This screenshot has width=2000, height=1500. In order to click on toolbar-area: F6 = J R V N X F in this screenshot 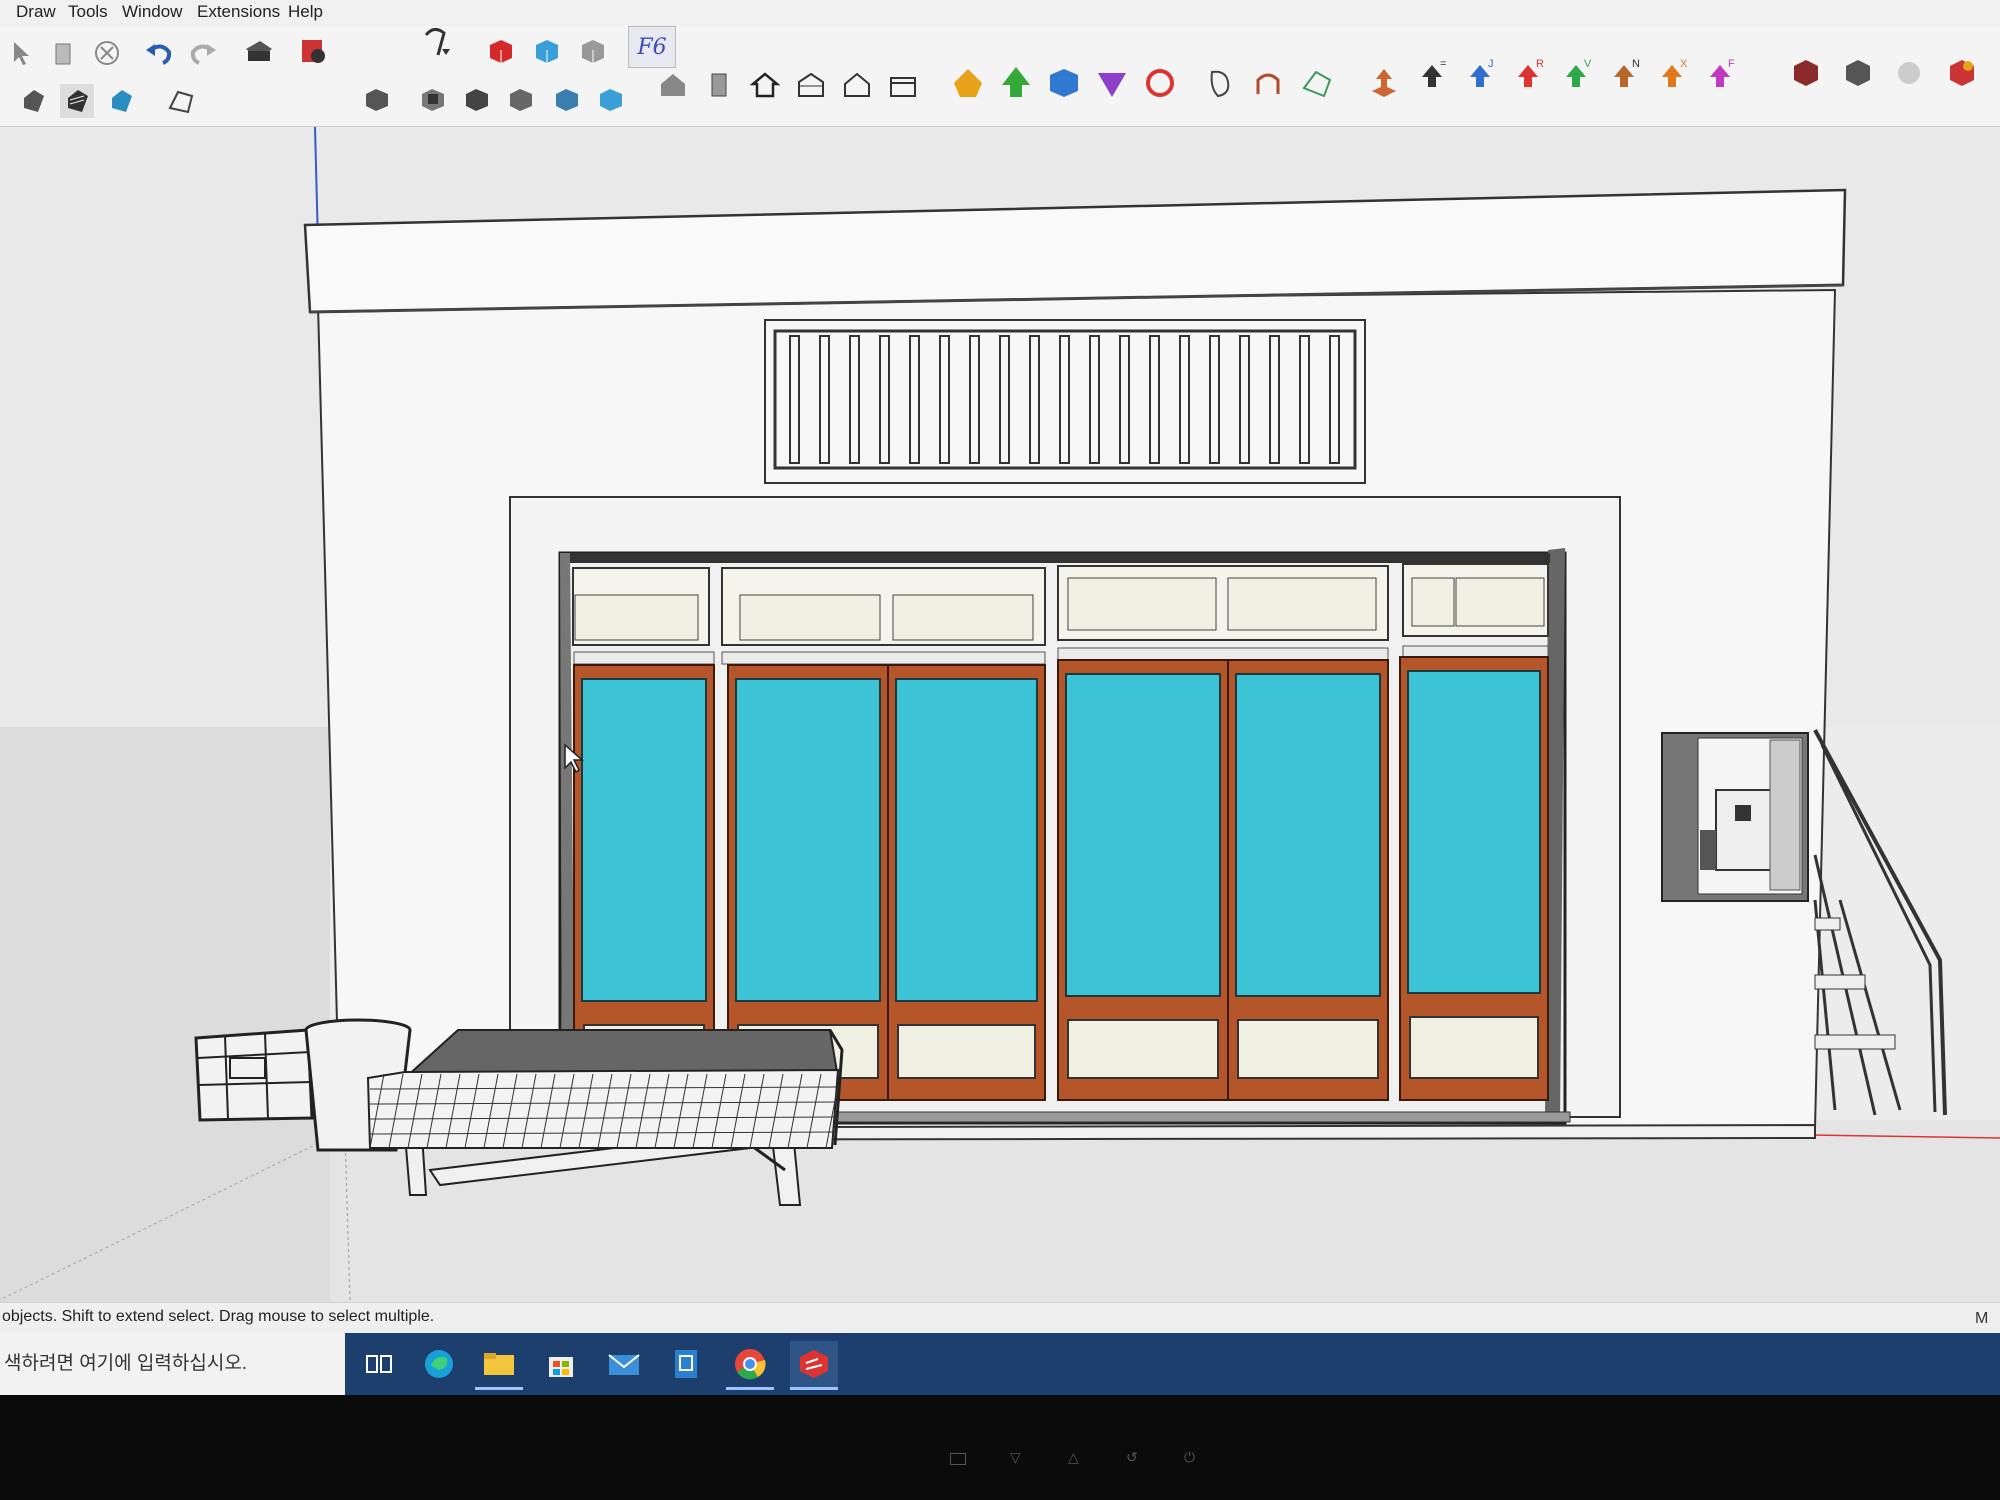, I will do `click(1000, 76)`.